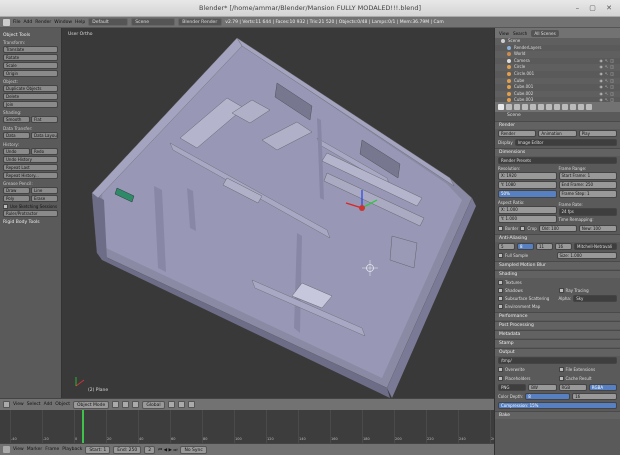 Image resolution: width=620 pixels, height=455 pixels. I want to click on constraints-tab-icon, so click(541, 107).